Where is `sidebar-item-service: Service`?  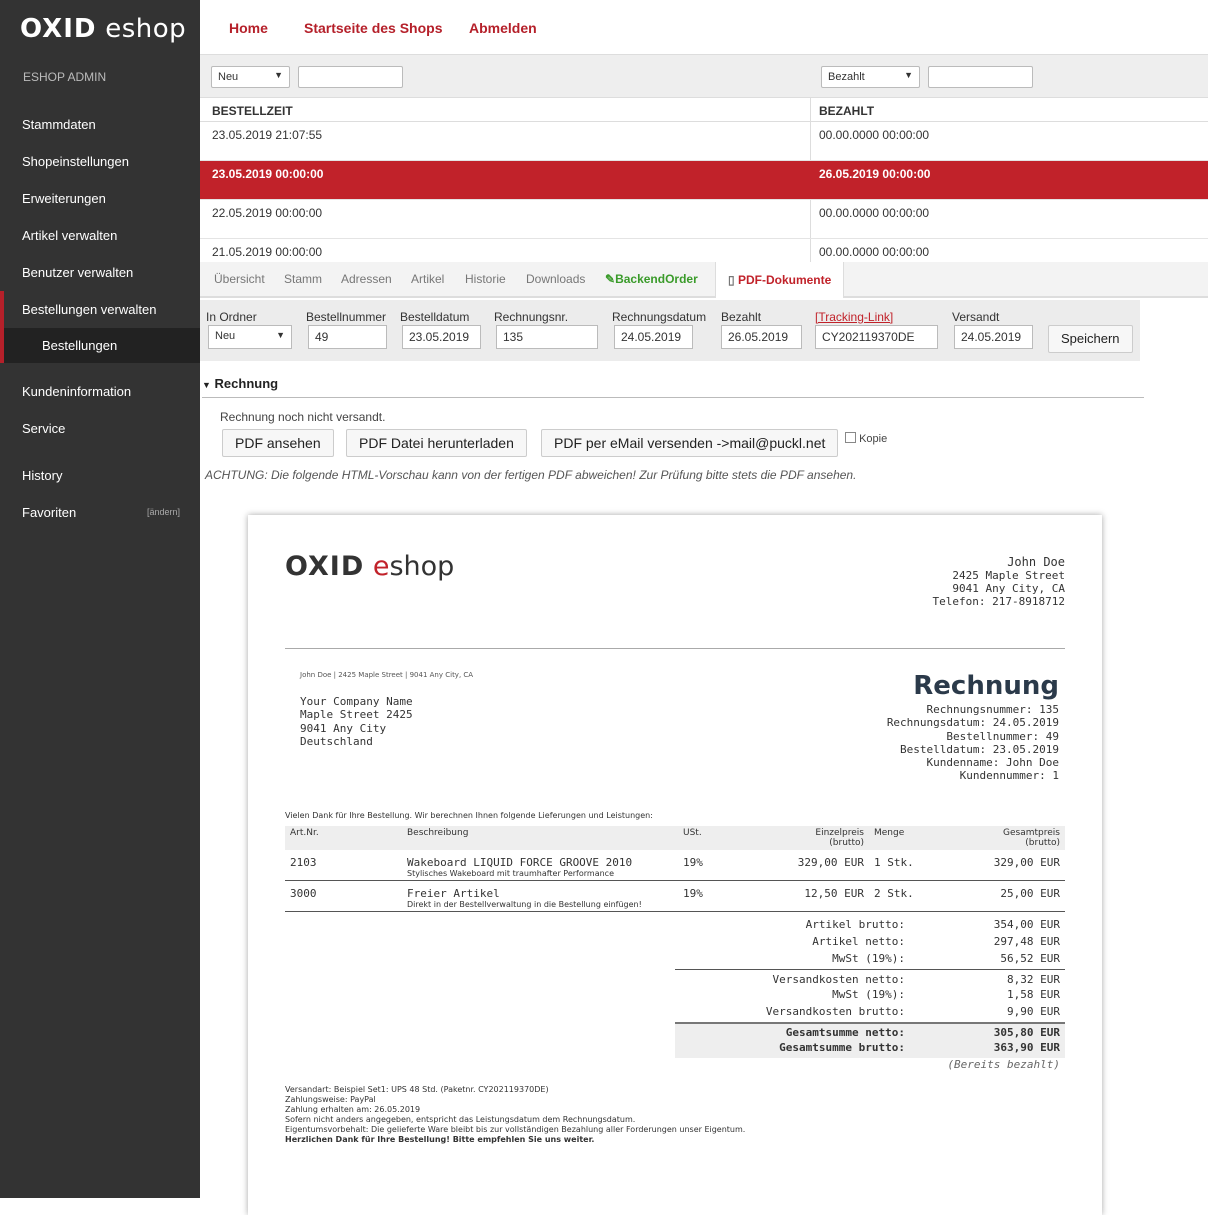 sidebar-item-service: Service is located at coordinates (100, 428).